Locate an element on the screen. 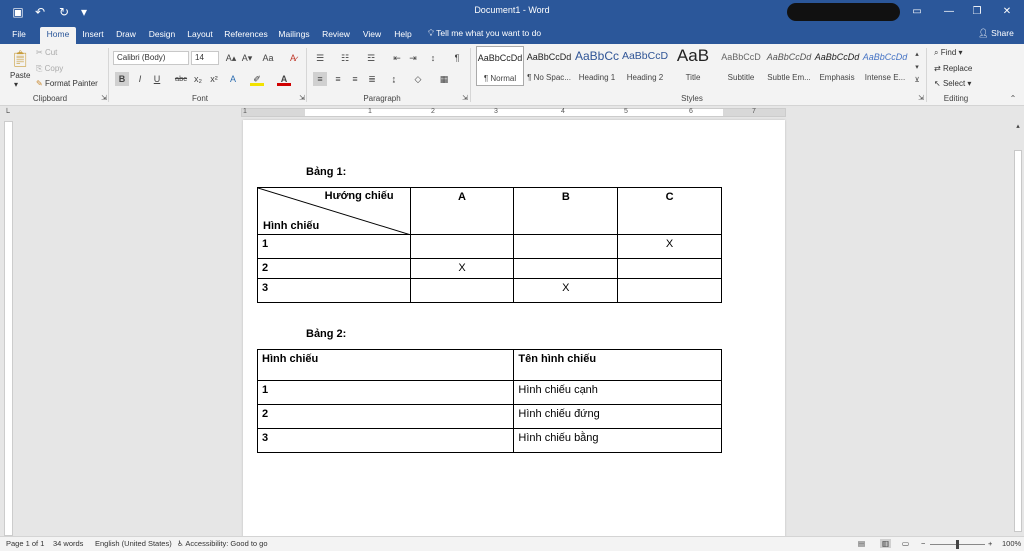 The image size is (1024, 551). table-cell: Hình chiếu cạnh is located at coordinates (617, 392).